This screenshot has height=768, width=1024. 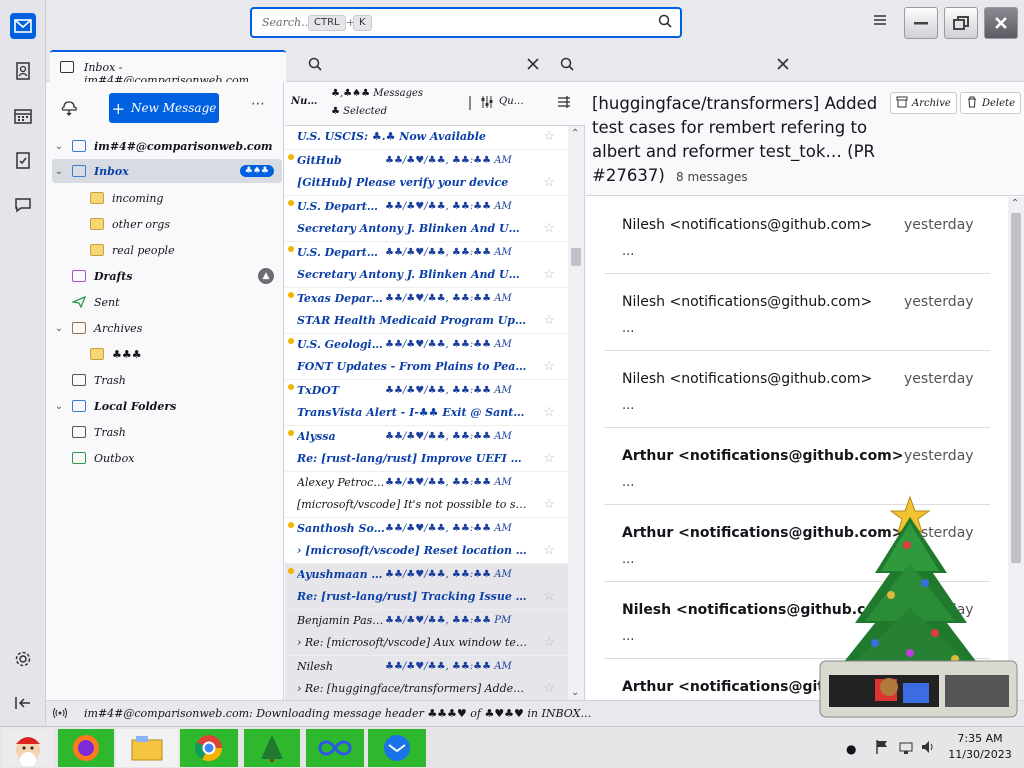 I want to click on tab-inbox: Inbox - im#4#@comparisonweb.com, so click(x=168, y=68).